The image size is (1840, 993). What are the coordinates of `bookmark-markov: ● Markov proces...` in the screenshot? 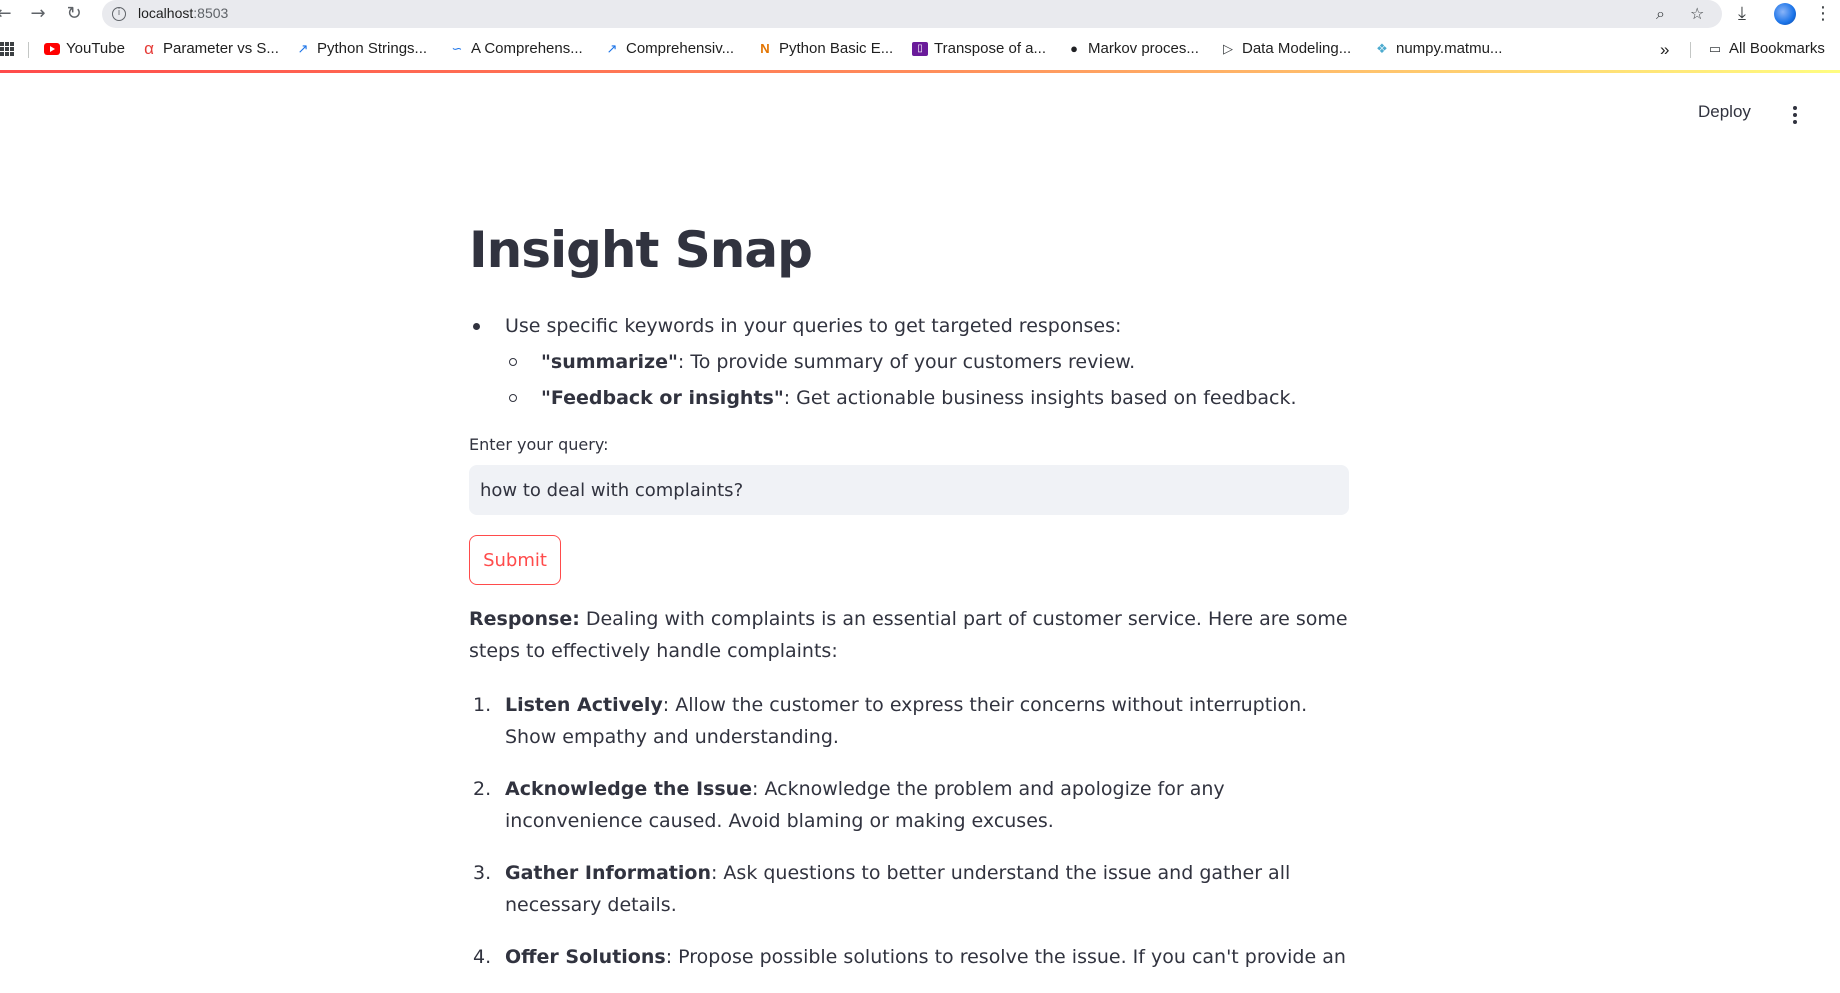 It's located at (1132, 48).